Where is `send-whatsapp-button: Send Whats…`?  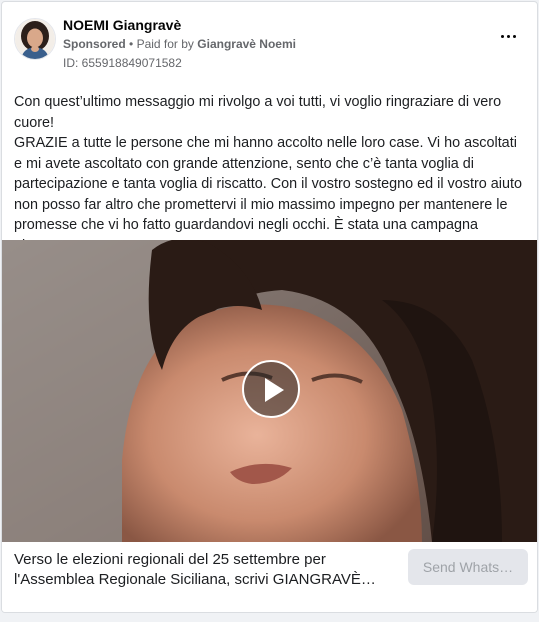
send-whatsapp-button: Send Whats… is located at coordinates (468, 567).